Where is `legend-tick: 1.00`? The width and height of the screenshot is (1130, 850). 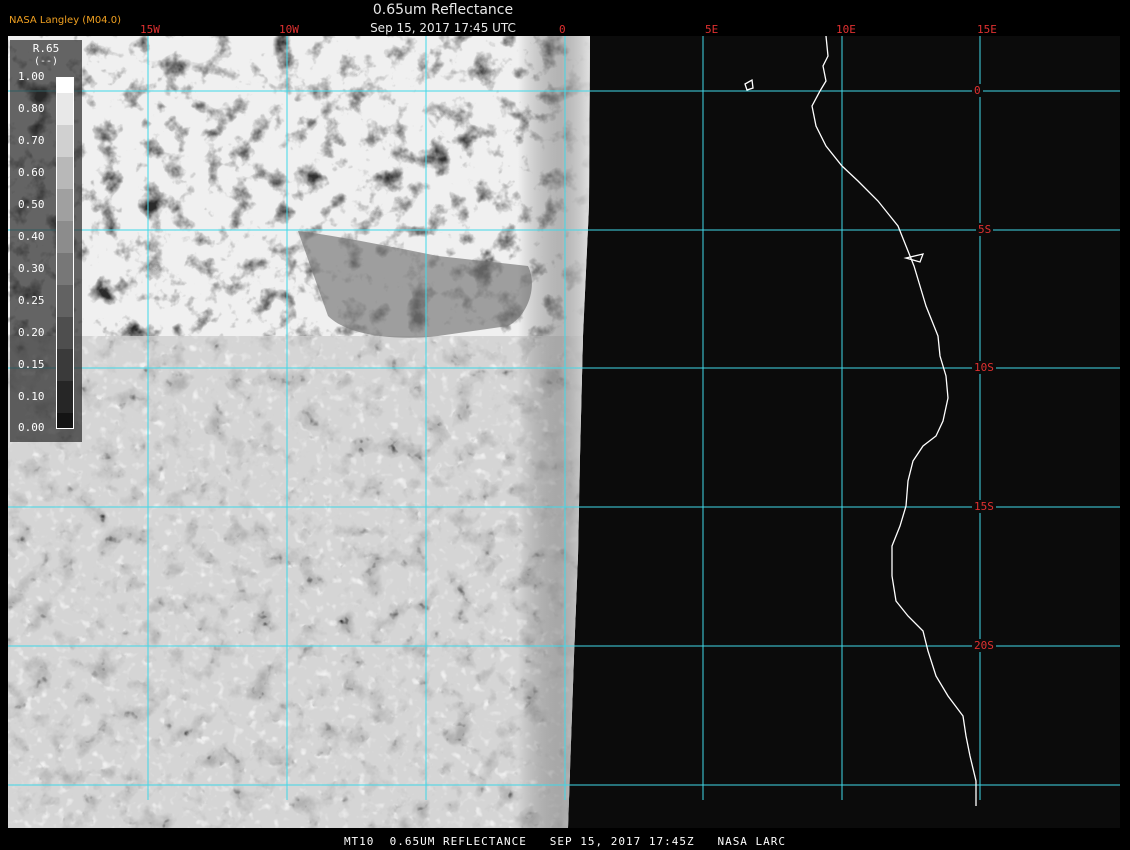 legend-tick: 1.00 is located at coordinates (31, 76).